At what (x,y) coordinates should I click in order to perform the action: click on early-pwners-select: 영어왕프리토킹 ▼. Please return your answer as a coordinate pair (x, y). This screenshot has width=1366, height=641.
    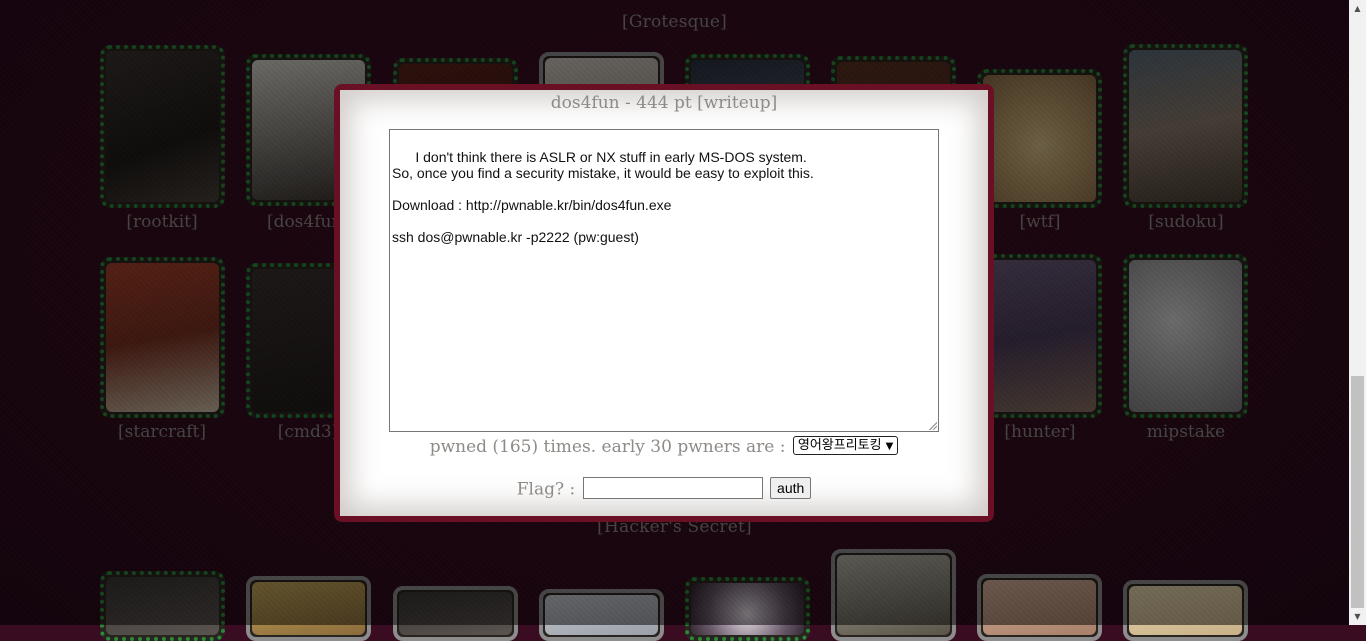
    Looking at the image, I should click on (845, 445).